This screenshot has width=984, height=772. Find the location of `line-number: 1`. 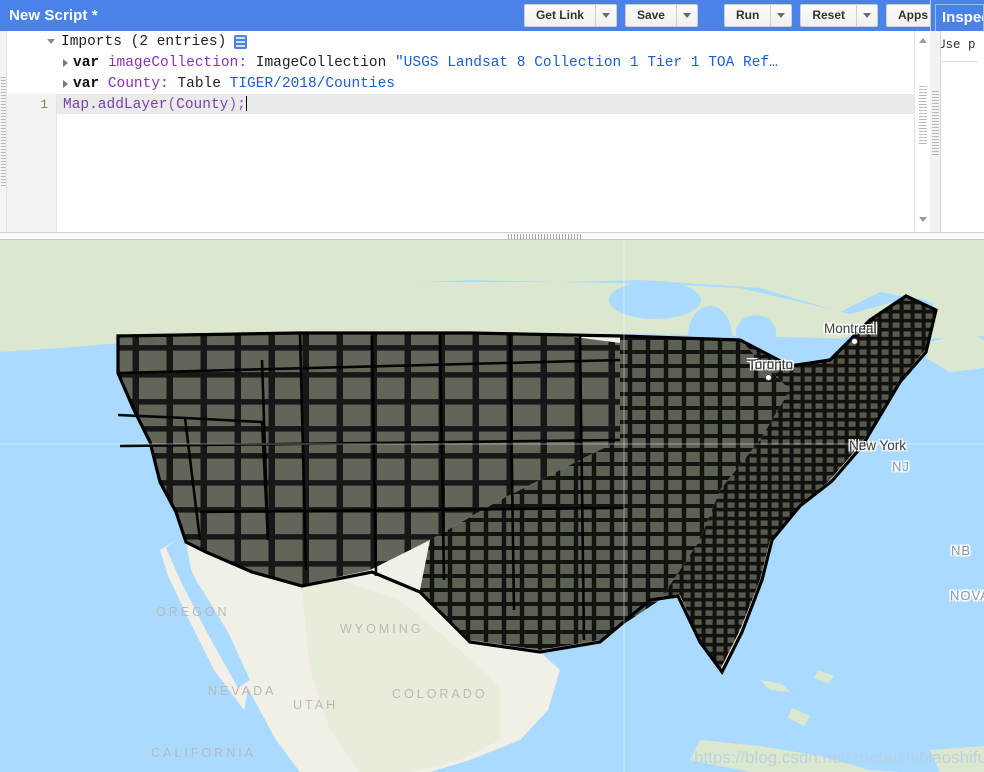

line-number: 1 is located at coordinates (44, 104).